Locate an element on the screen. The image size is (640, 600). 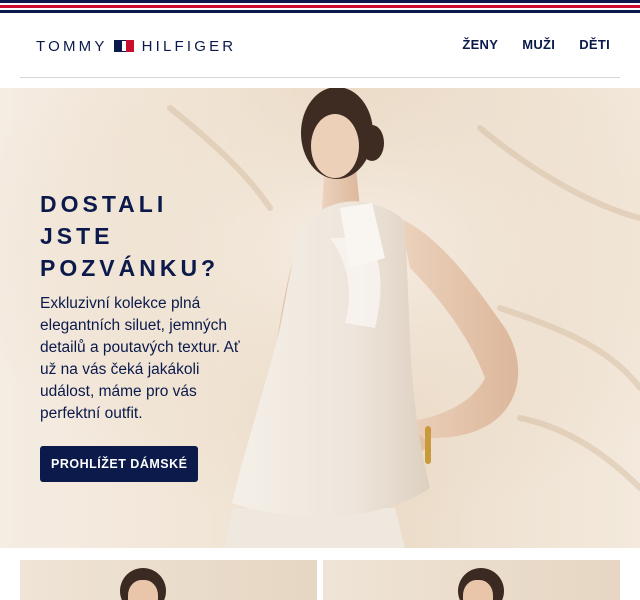
model-photo-right is located at coordinates (471, 580).